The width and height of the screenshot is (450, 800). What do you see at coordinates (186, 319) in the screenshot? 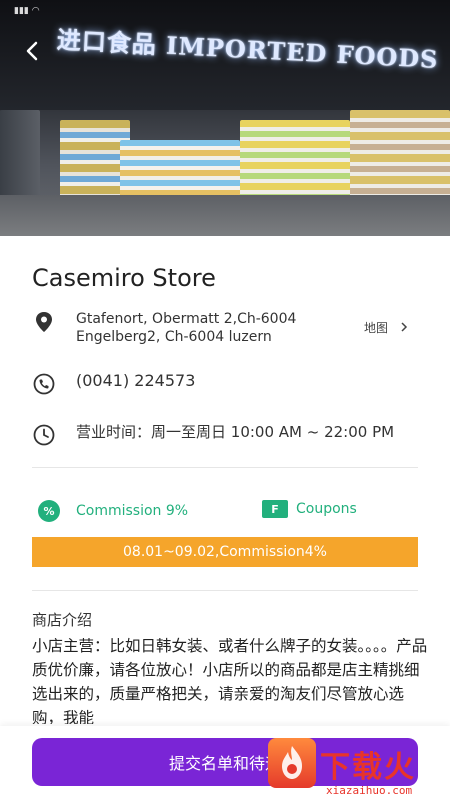
I see `address-line-1: Gtafenort, Obermatt 2,Ch-6004` at bounding box center [186, 319].